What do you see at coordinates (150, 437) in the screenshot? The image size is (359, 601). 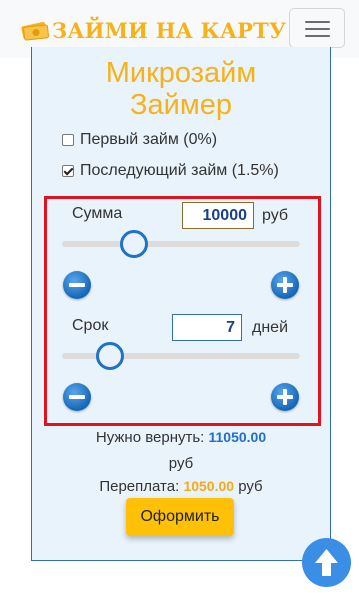 I see `return-label: Нужно вернуть:` at bounding box center [150, 437].